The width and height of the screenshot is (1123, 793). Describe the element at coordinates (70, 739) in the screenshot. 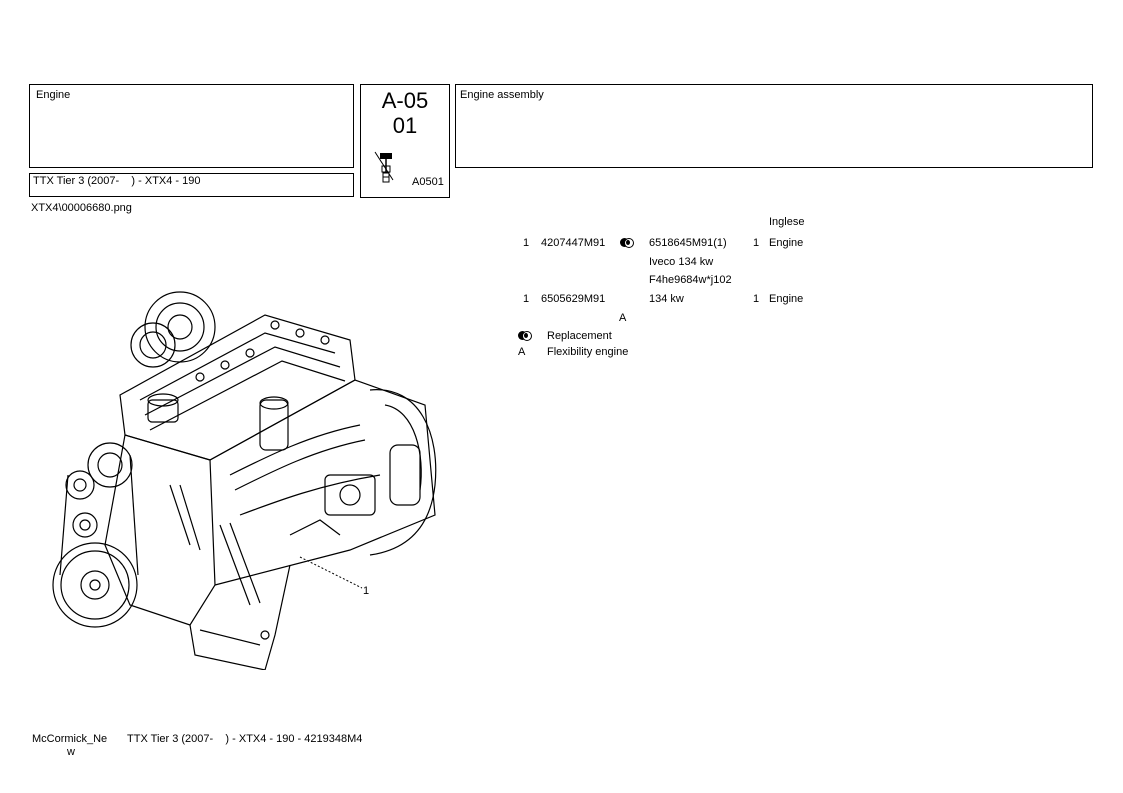

I see `footer-brand: McCormick_Ne` at that location.